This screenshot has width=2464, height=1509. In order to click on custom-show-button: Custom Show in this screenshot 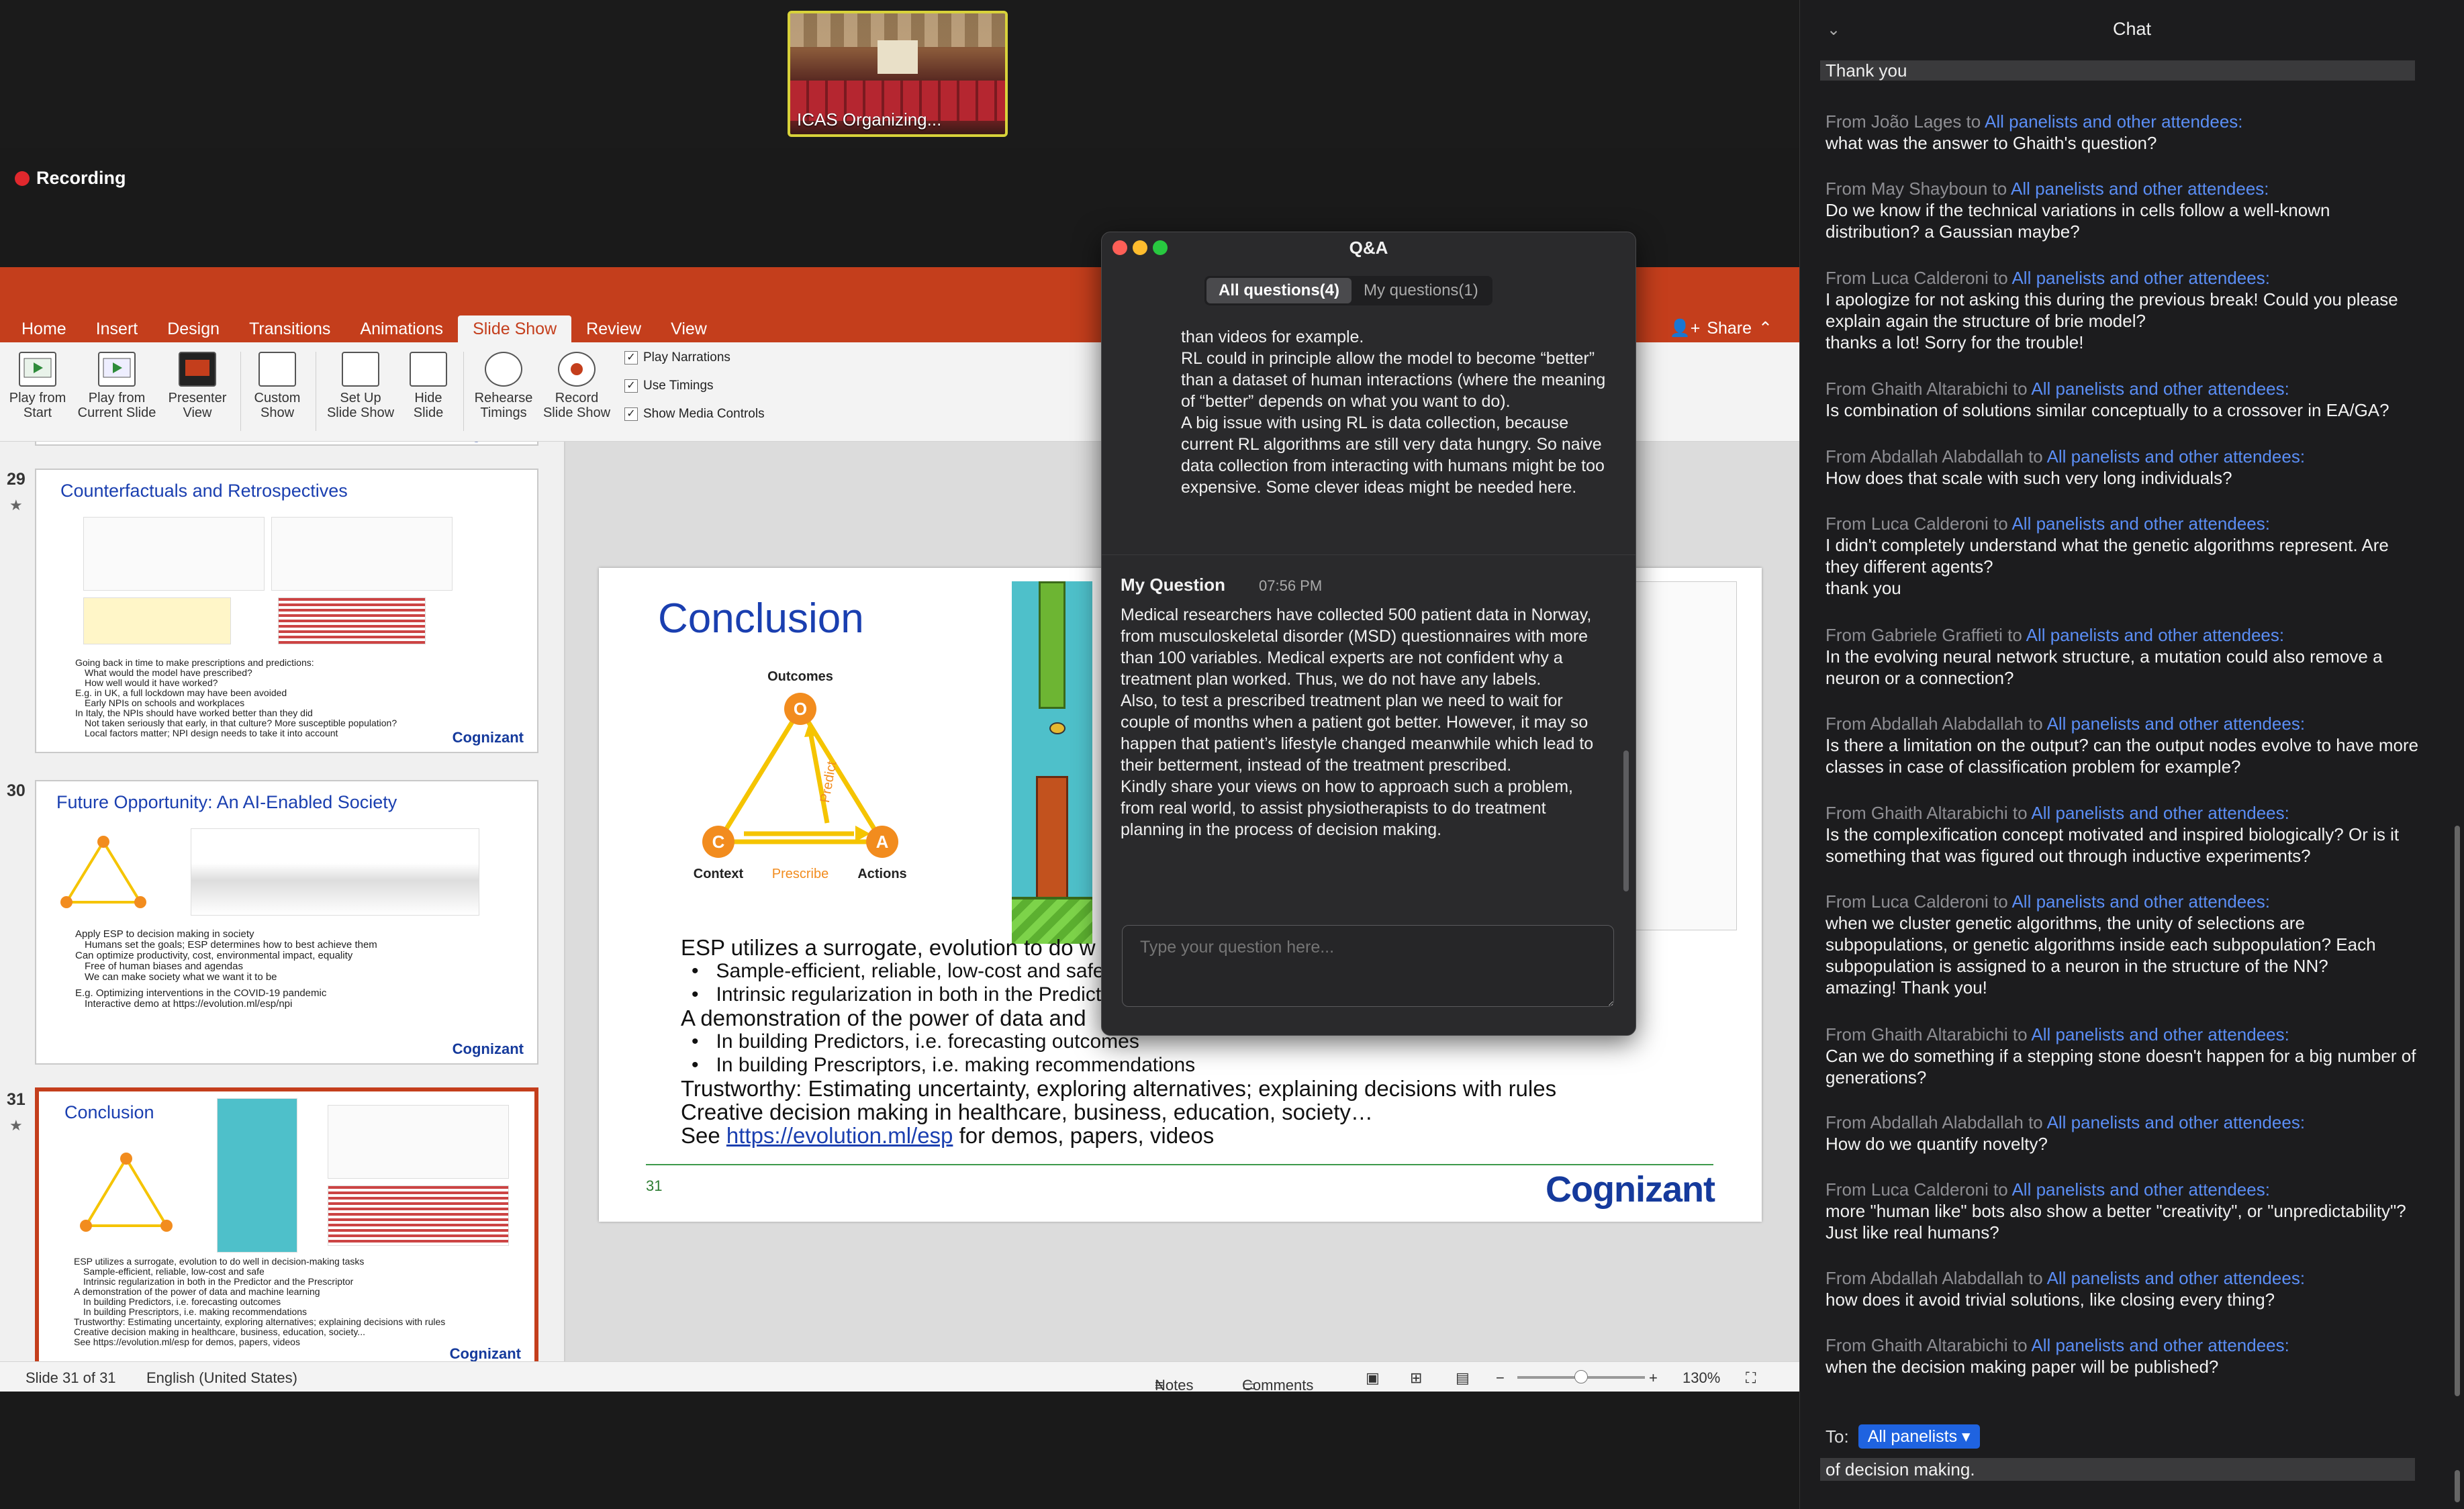, I will do `click(277, 386)`.